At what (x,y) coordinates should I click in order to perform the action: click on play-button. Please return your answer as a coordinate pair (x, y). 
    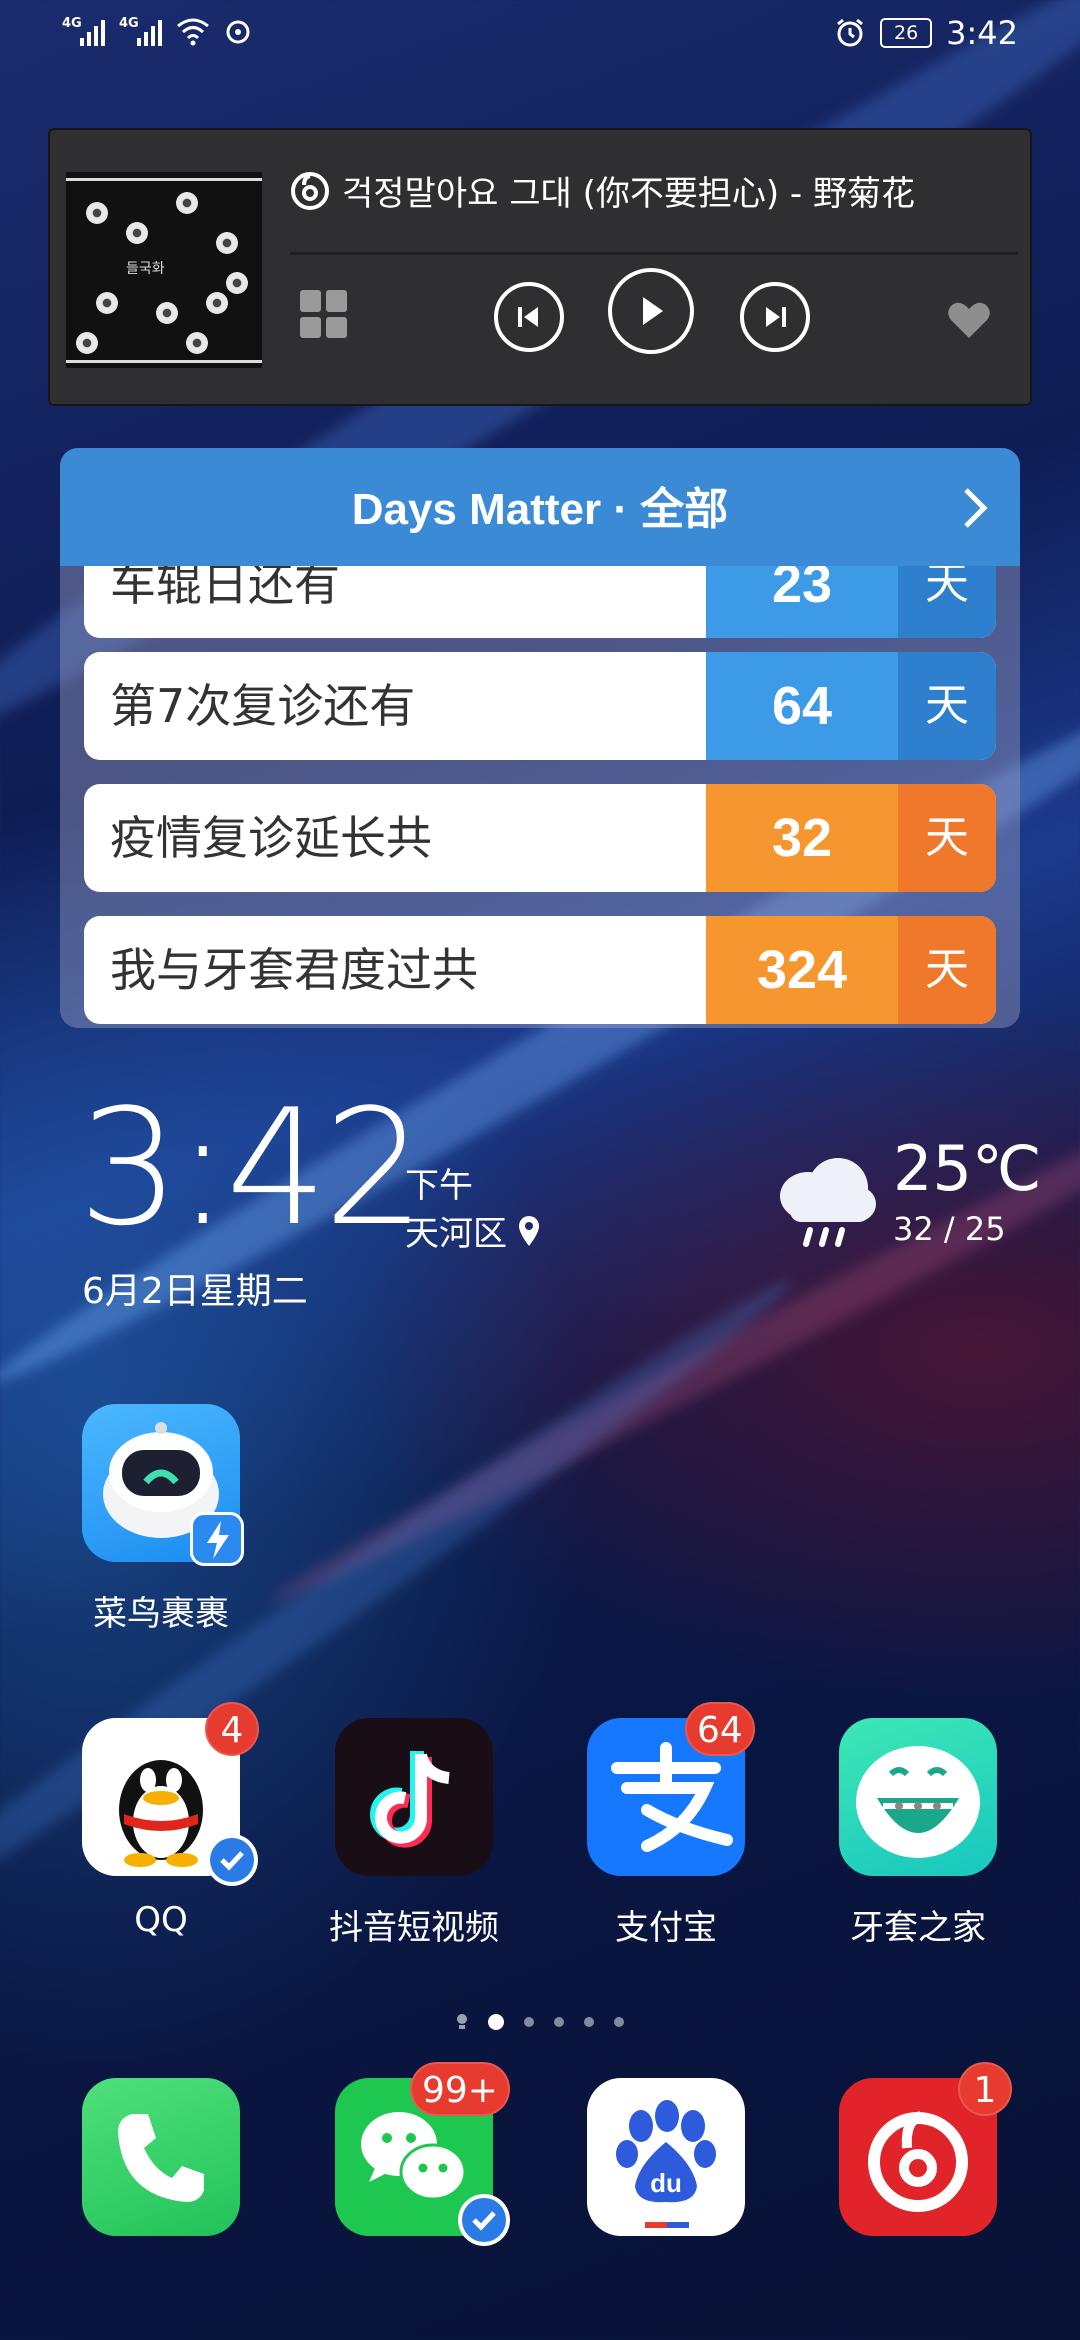
    Looking at the image, I should click on (651, 311).